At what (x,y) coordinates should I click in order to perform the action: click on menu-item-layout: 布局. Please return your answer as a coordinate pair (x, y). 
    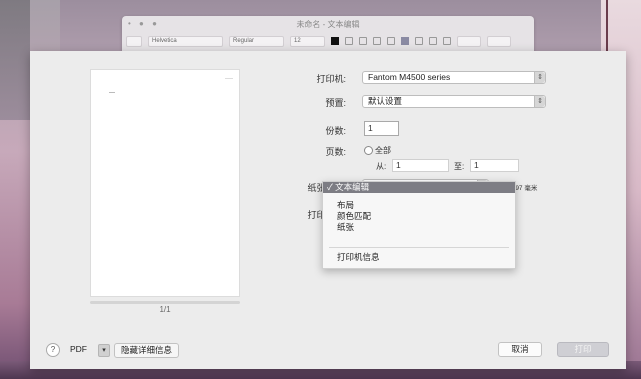
    Looking at the image, I should click on (419, 205).